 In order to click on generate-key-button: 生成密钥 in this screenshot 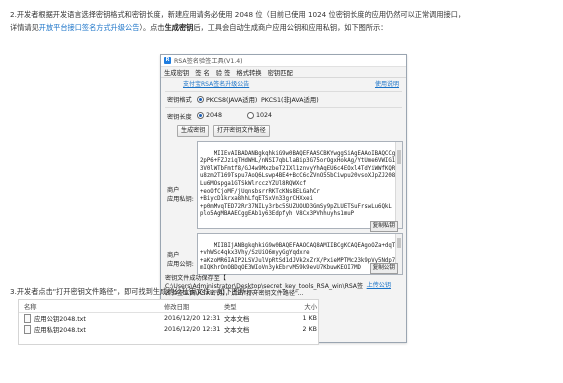, I will do `click(193, 131)`.